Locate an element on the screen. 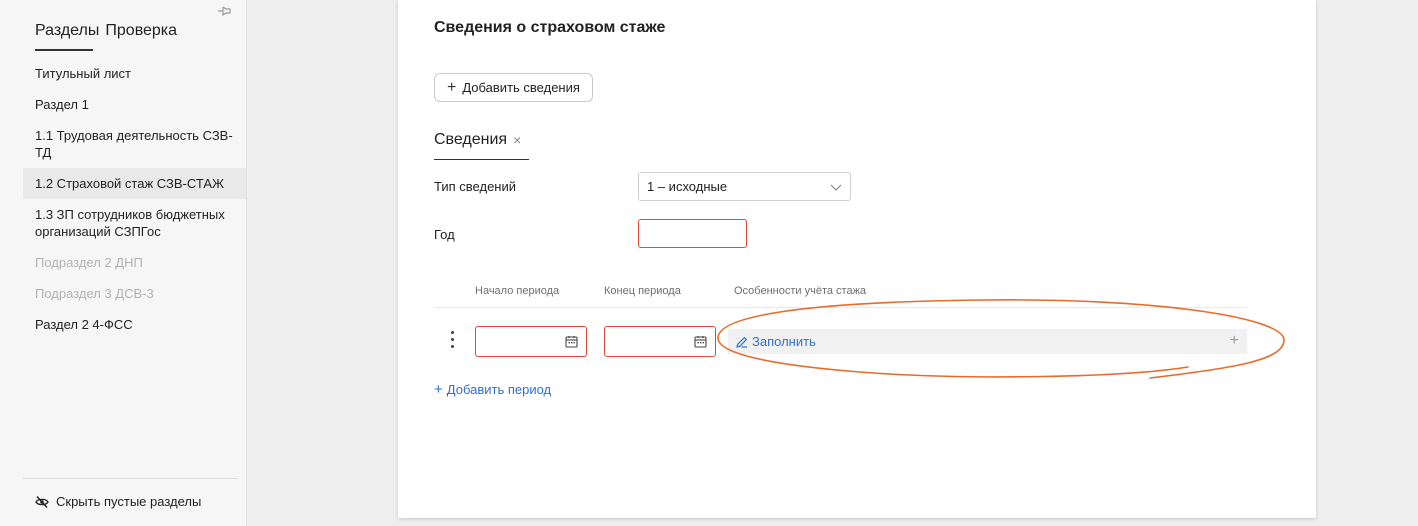 The width and height of the screenshot is (1418, 526). table-header-divider is located at coordinates (840, 307).